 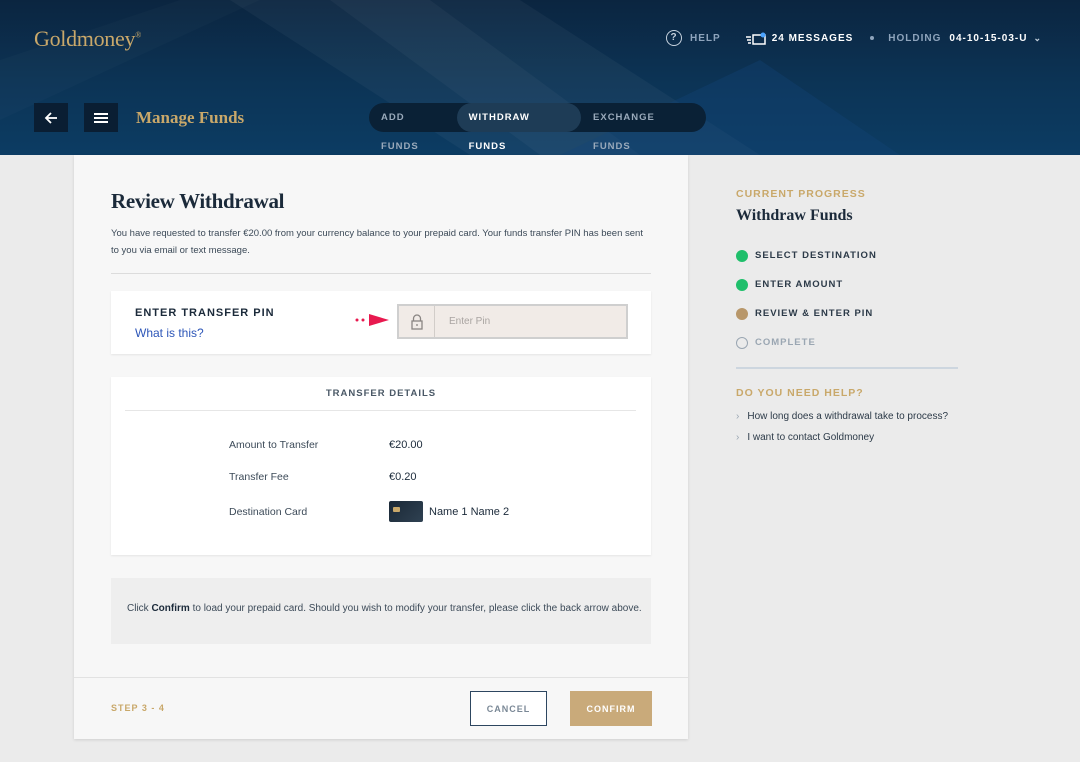 I want to click on help-link-label: I want to contact Goldmoney, so click(x=811, y=437).